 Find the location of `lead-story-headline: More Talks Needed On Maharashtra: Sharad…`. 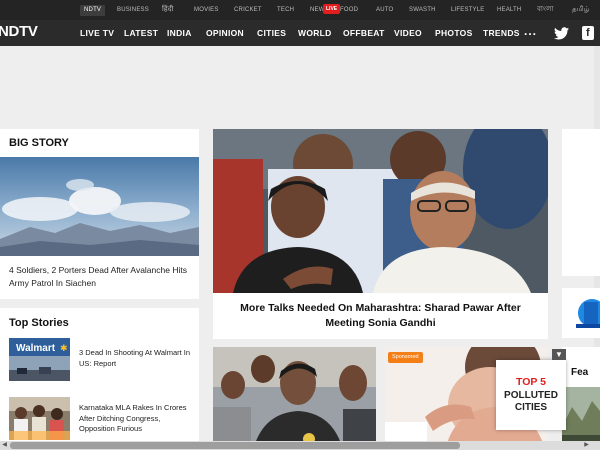

lead-story-headline: More Talks Needed On Maharashtra: Sharad… is located at coordinates (380, 316).